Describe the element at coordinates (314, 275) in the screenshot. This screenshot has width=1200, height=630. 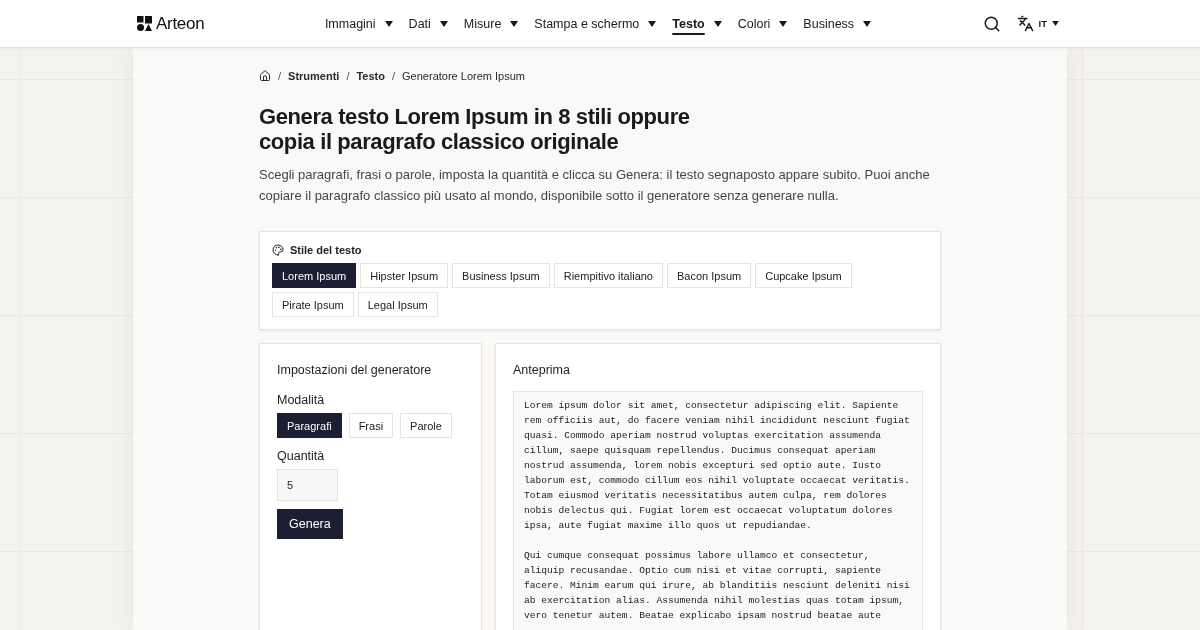
I see `text-style-option: Lorem Ipsum` at that location.